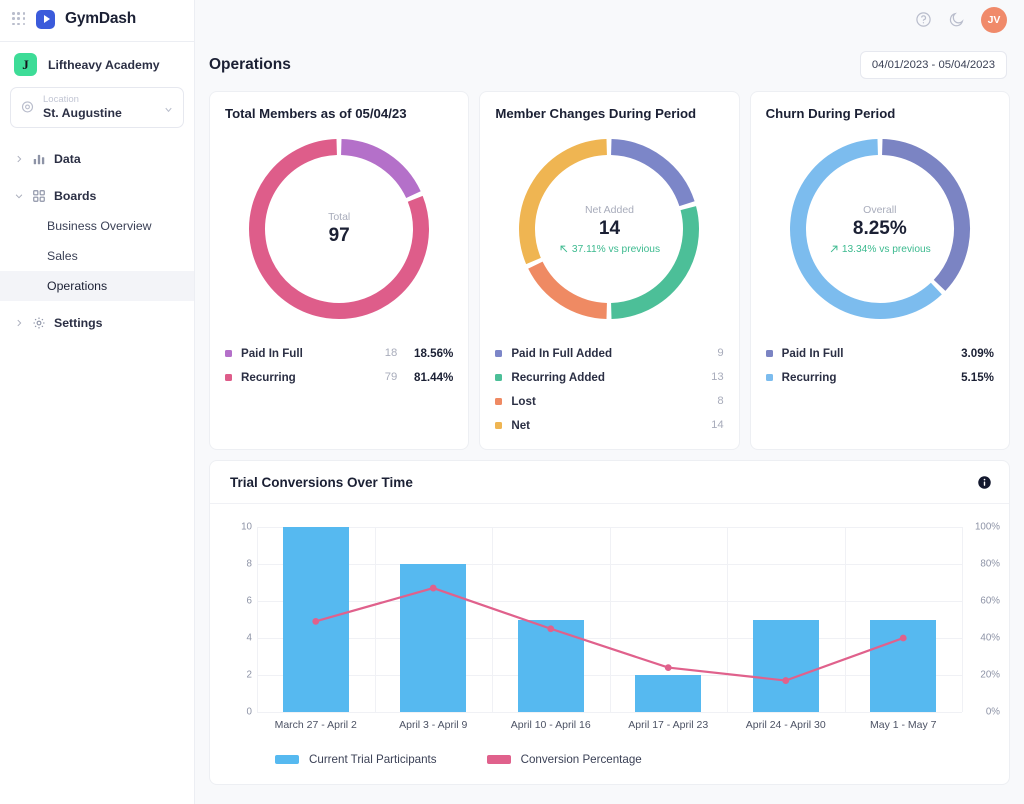 The width and height of the screenshot is (1024, 804). I want to click on legend-row: Paid In Full 3.09%, so click(879, 353).